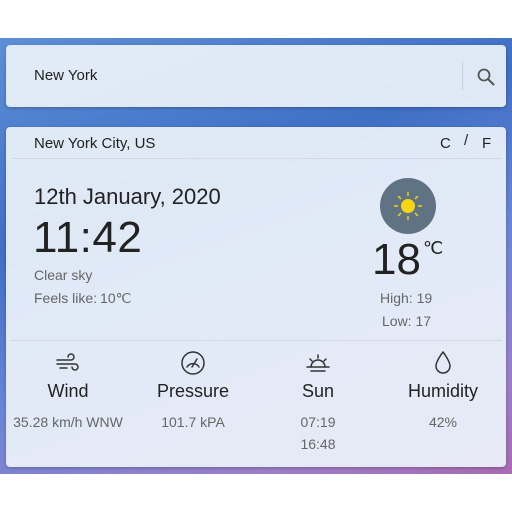 The width and height of the screenshot is (512, 512). Describe the element at coordinates (407, 321) in the screenshot. I see `low-temperature: Low: 17` at that location.